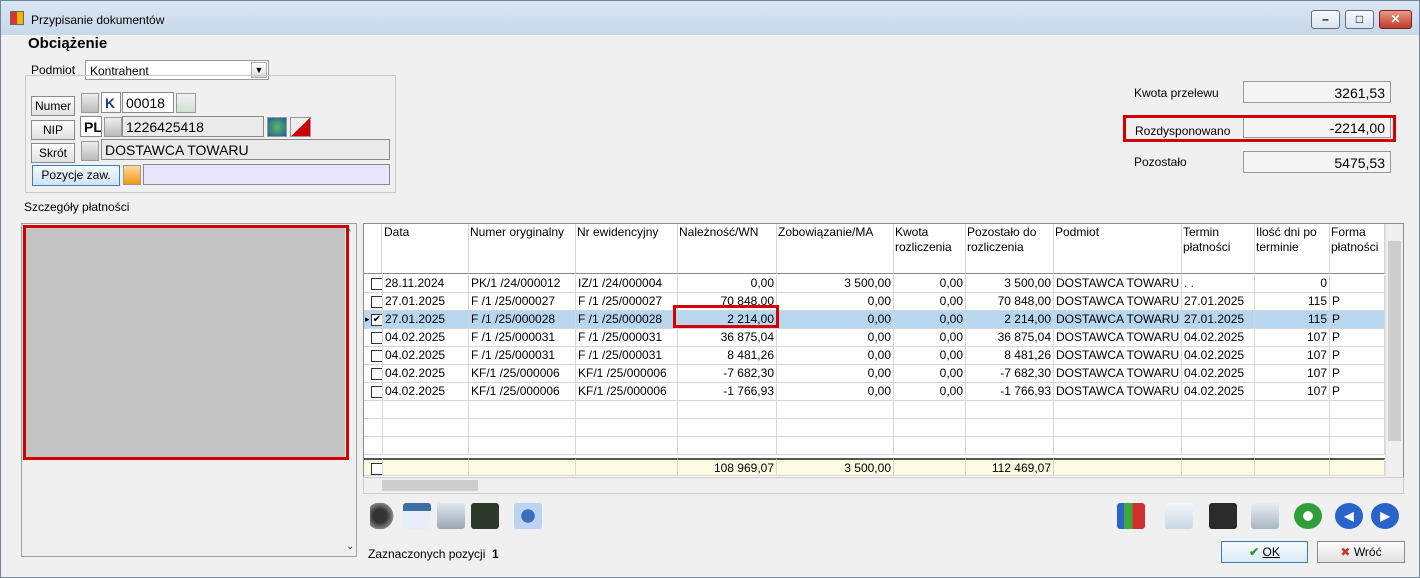  What do you see at coordinates (1010, 302) in the screenshot?
I see `grid-cell: 70 848,00` at bounding box center [1010, 302].